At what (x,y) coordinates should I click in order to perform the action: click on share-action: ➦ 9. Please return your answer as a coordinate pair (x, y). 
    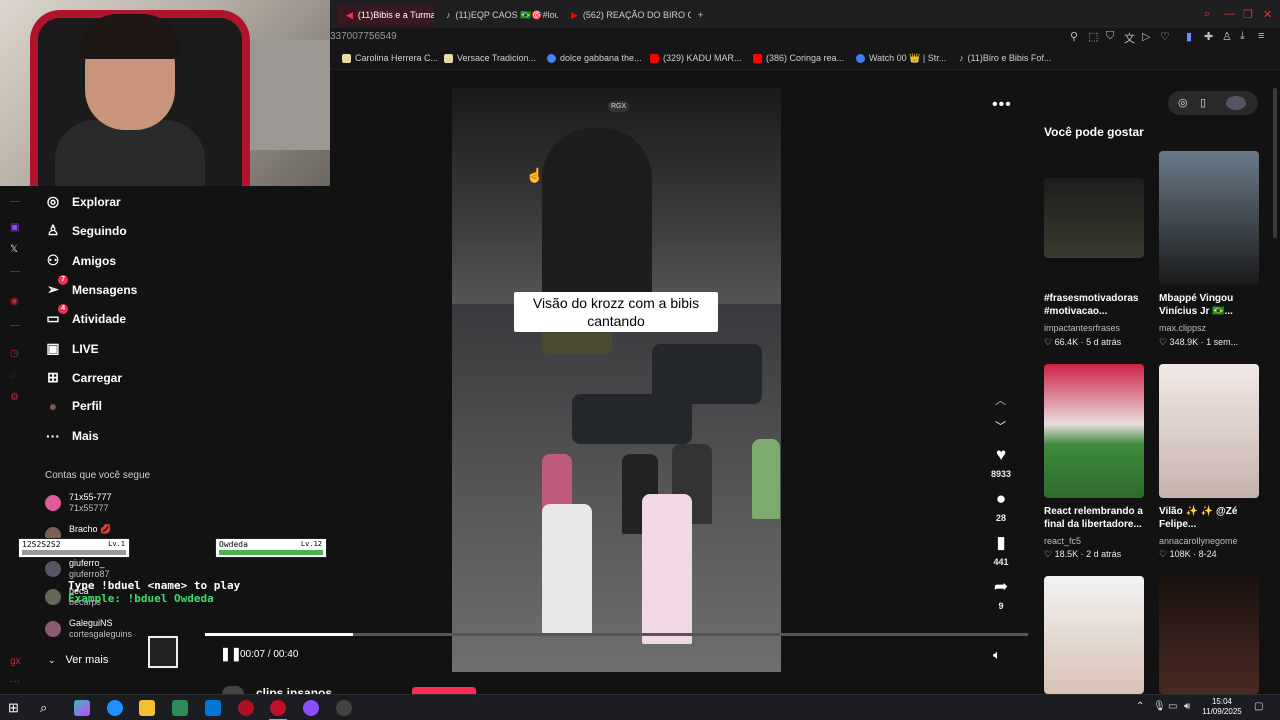
    Looking at the image, I should click on (1001, 594).